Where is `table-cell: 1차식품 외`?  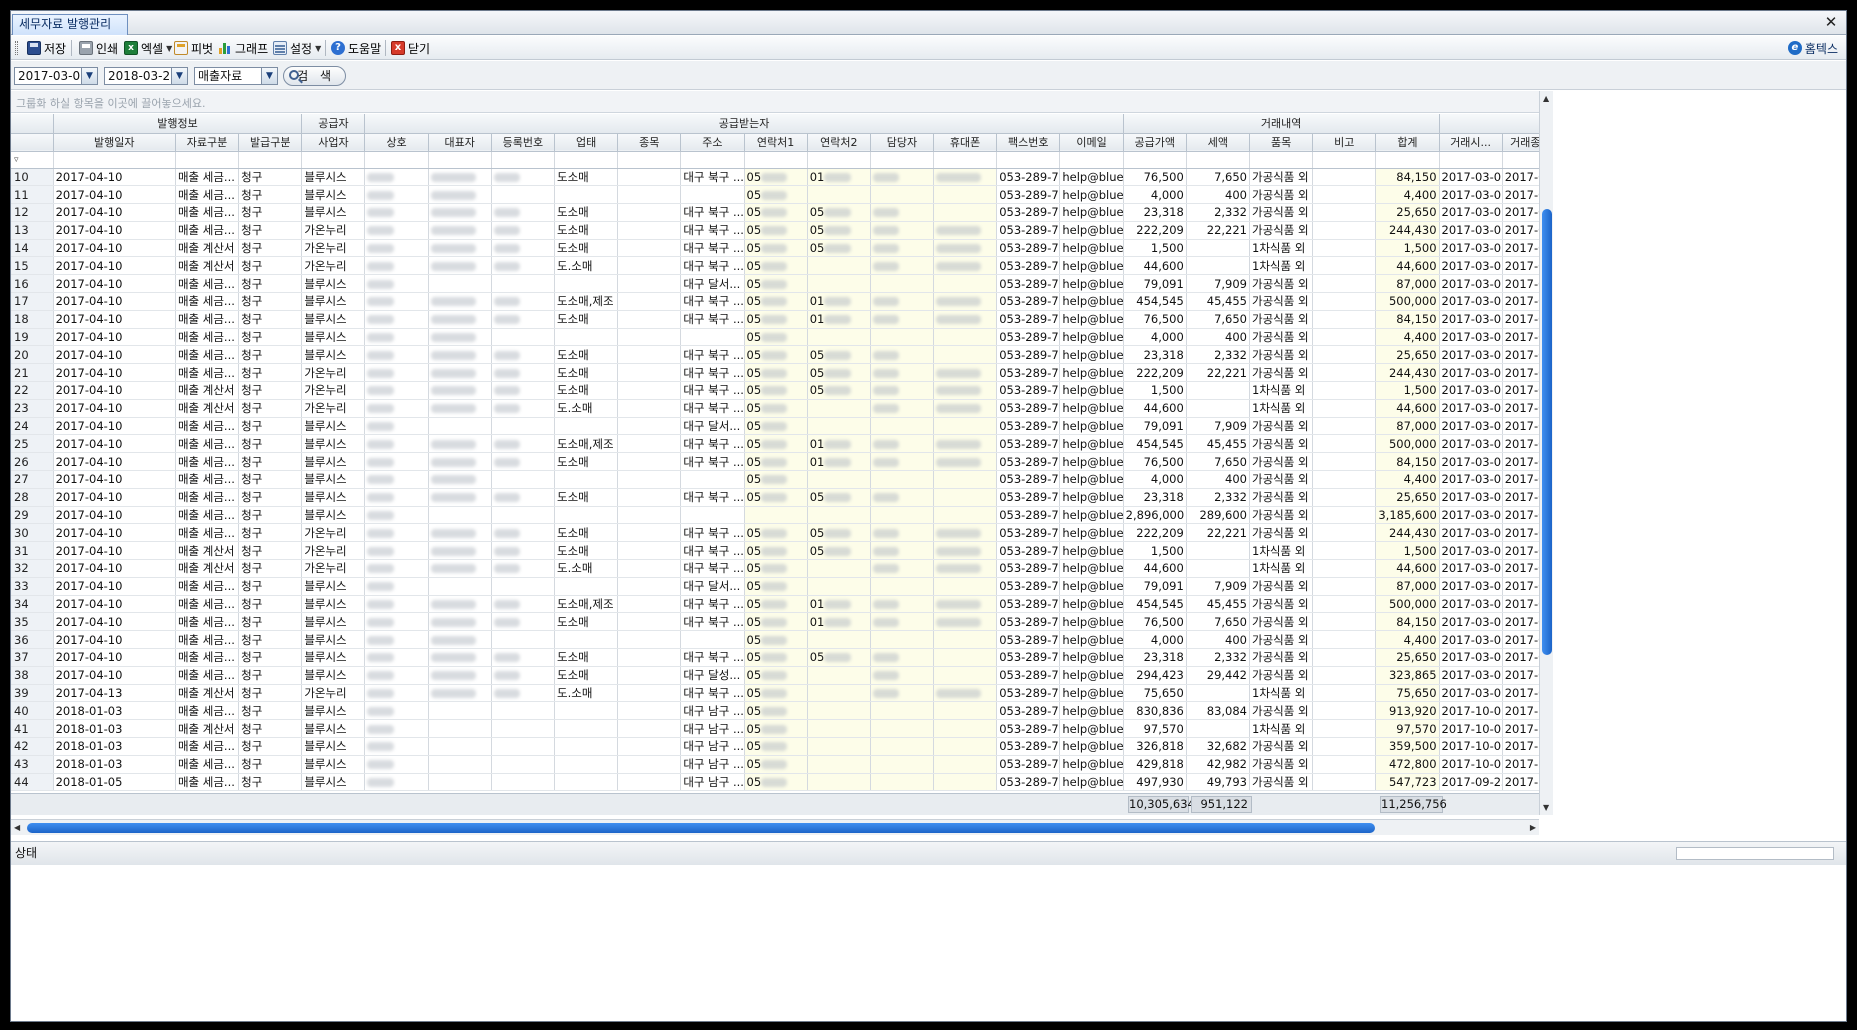
table-cell: 1차식품 외 is located at coordinates (1281, 728).